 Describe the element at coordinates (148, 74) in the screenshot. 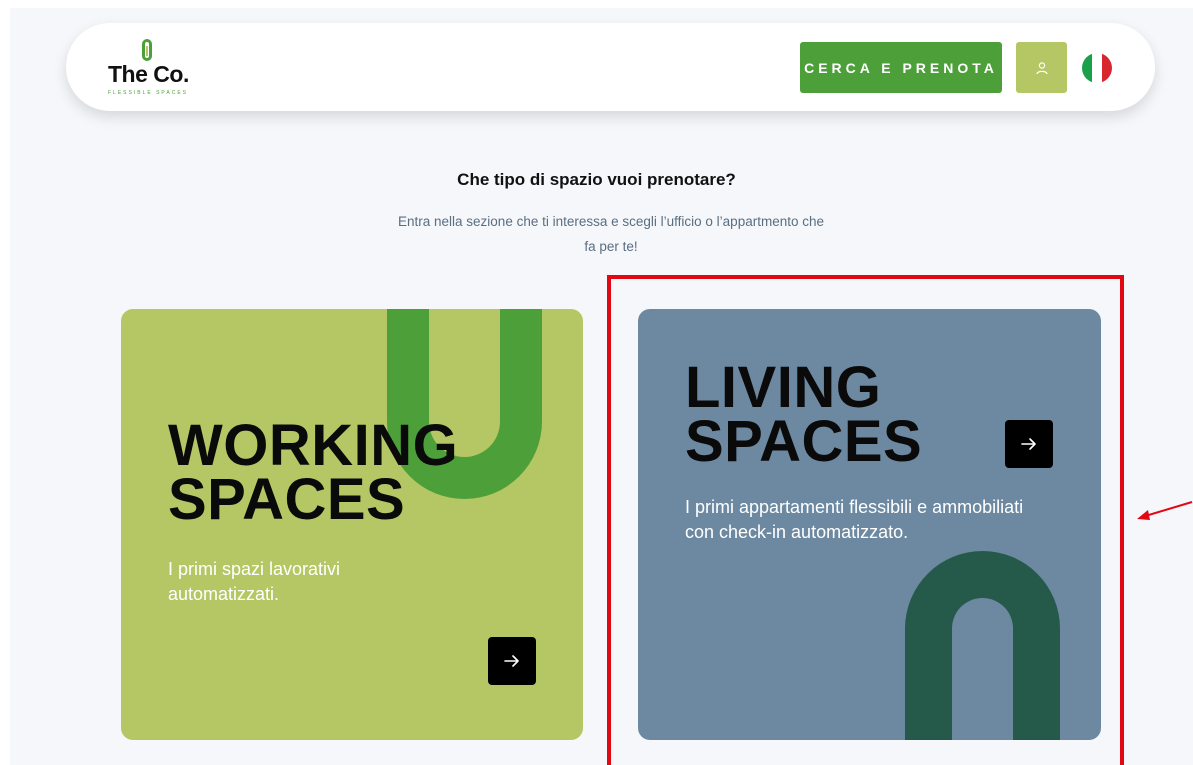

I see `logo-text: The Co.` at that location.